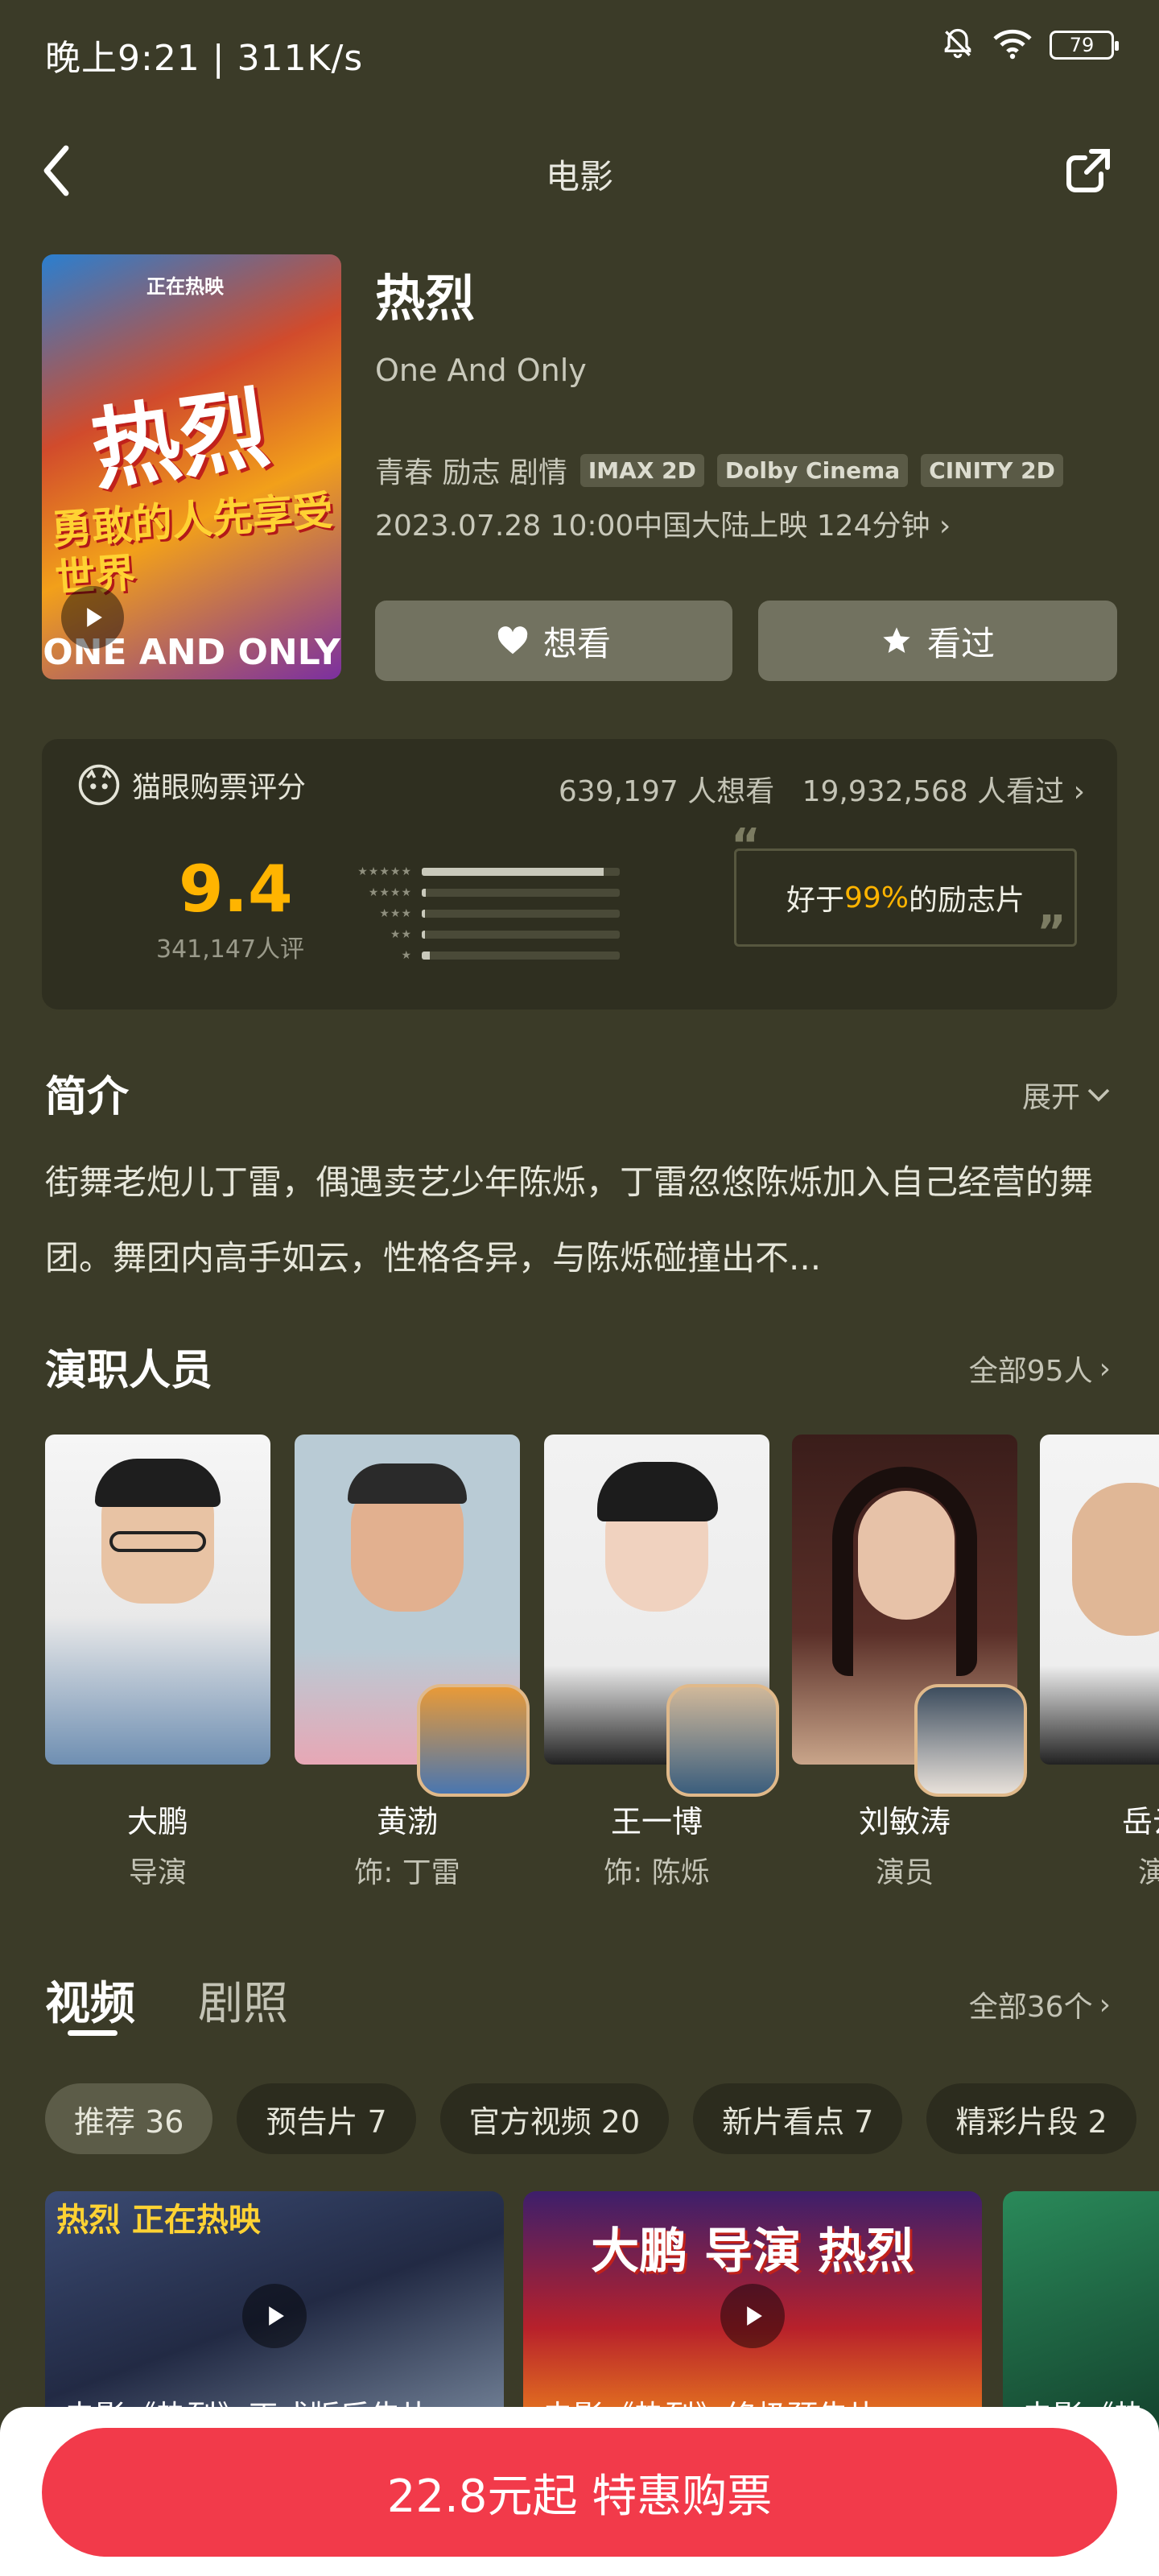  What do you see at coordinates (798, 2118) in the screenshot?
I see `chip-highlights: 新片看点 7` at bounding box center [798, 2118].